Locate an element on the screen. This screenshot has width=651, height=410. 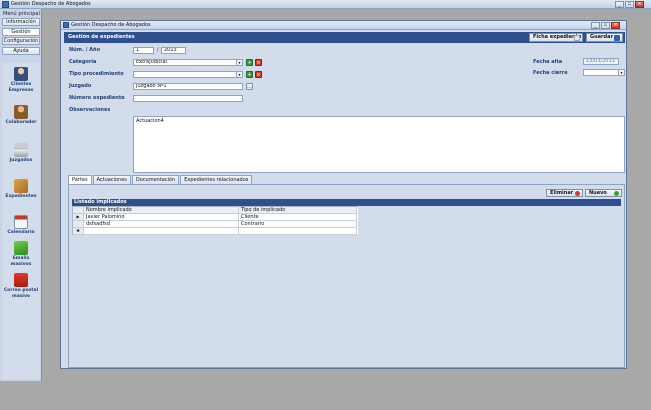
fecha-cierre-label: Fecha cierre is located at coordinates (550, 73).